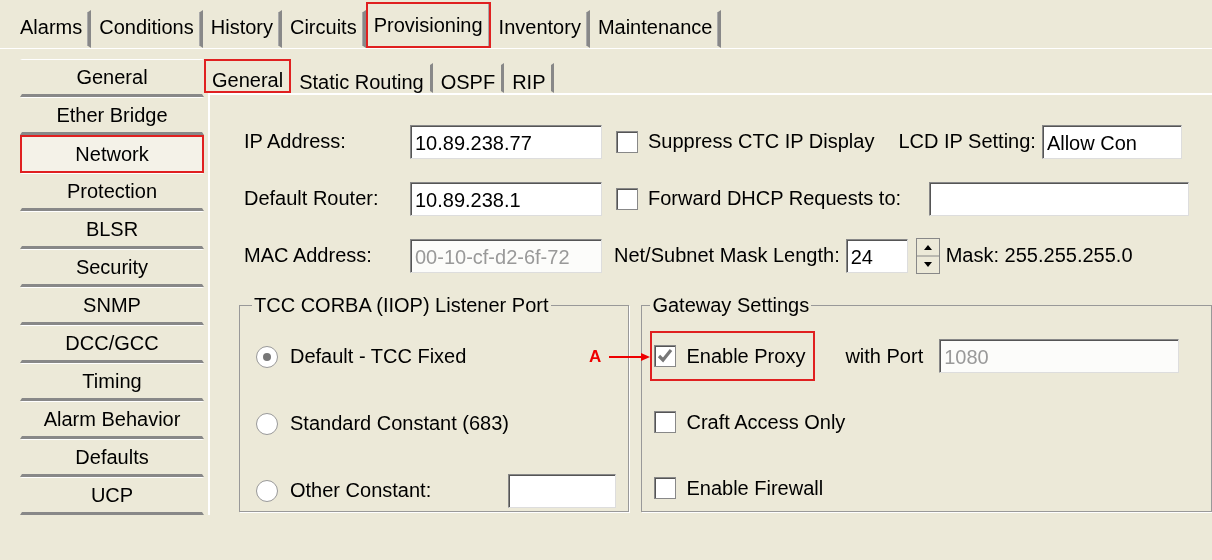 The height and width of the screenshot is (560, 1212). Describe the element at coordinates (775, 198) in the screenshot. I see `checkbox-label: Forward DHCP Requests to:` at that location.